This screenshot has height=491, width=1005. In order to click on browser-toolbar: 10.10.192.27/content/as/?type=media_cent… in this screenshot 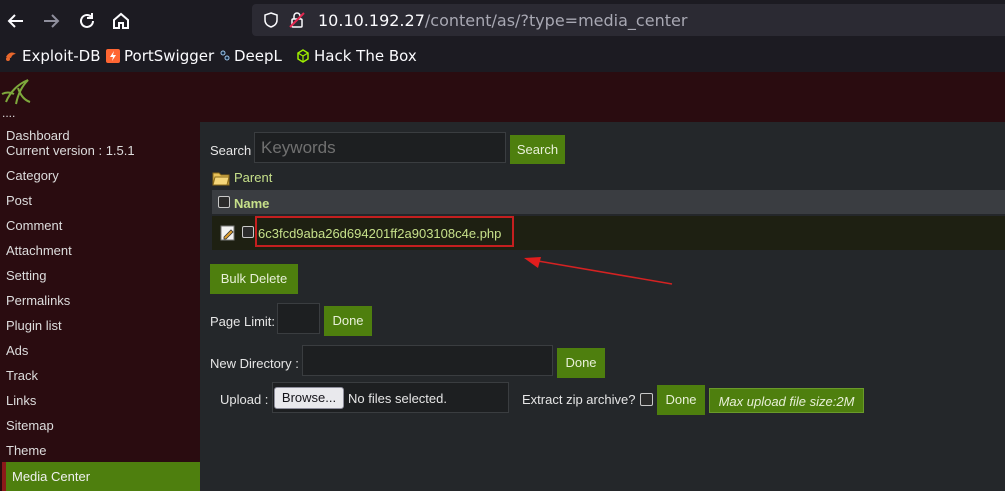, I will do `click(502, 20)`.